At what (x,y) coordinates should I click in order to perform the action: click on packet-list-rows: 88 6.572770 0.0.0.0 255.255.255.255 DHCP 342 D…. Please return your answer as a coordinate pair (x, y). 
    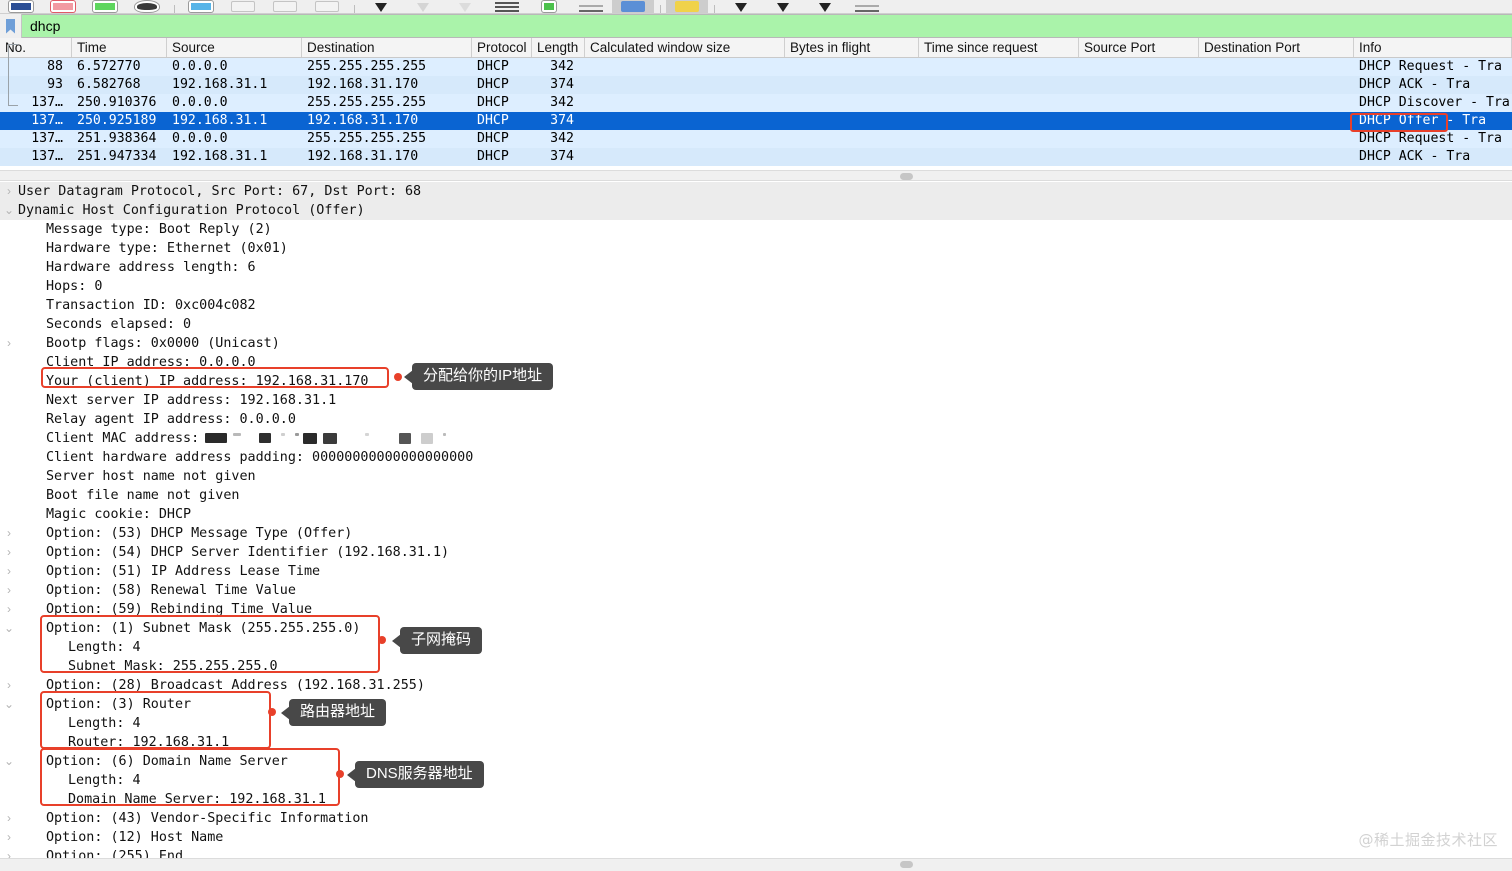
    Looking at the image, I should click on (756, 112).